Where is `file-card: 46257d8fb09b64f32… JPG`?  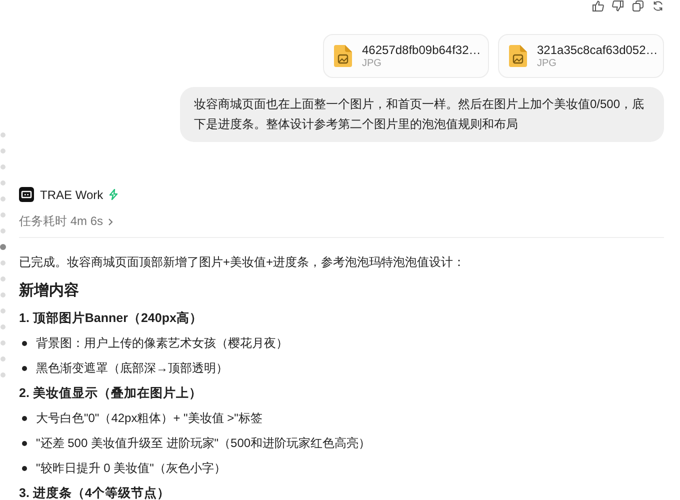
file-card: 46257d8fb09b64f32… JPG is located at coordinates (406, 56).